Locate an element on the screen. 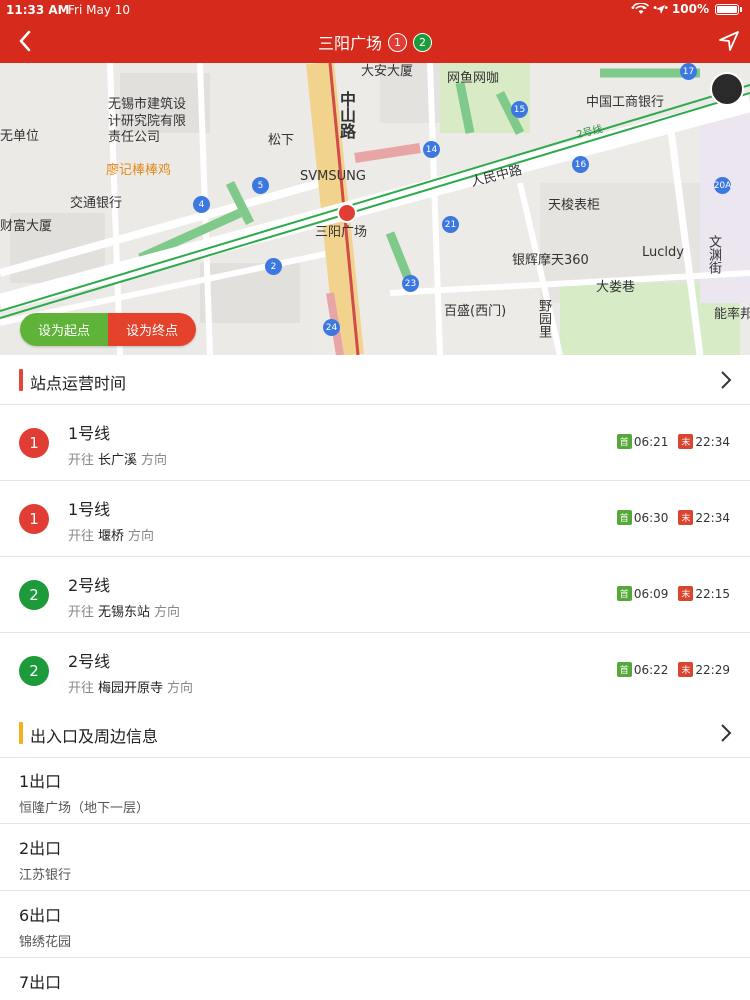 The height and width of the screenshot is (1000, 750). line-destination: 无锡东站 is located at coordinates (124, 612).